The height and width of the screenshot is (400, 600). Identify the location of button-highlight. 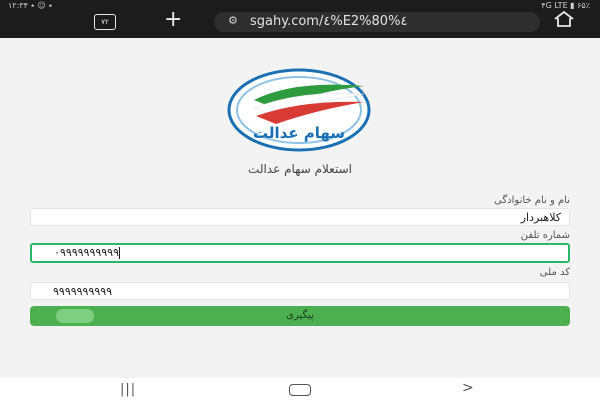
(75, 316).